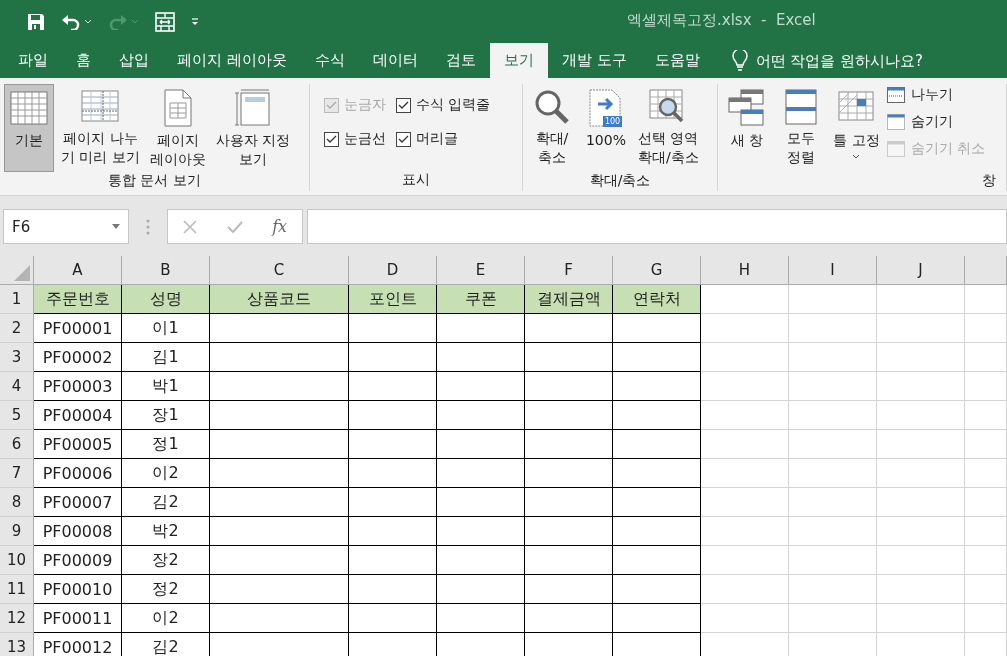 Image resolution: width=1007 pixels, height=656 pixels. Describe the element at coordinates (518, 60) in the screenshot. I see `ribbon-tab: 보기` at that location.